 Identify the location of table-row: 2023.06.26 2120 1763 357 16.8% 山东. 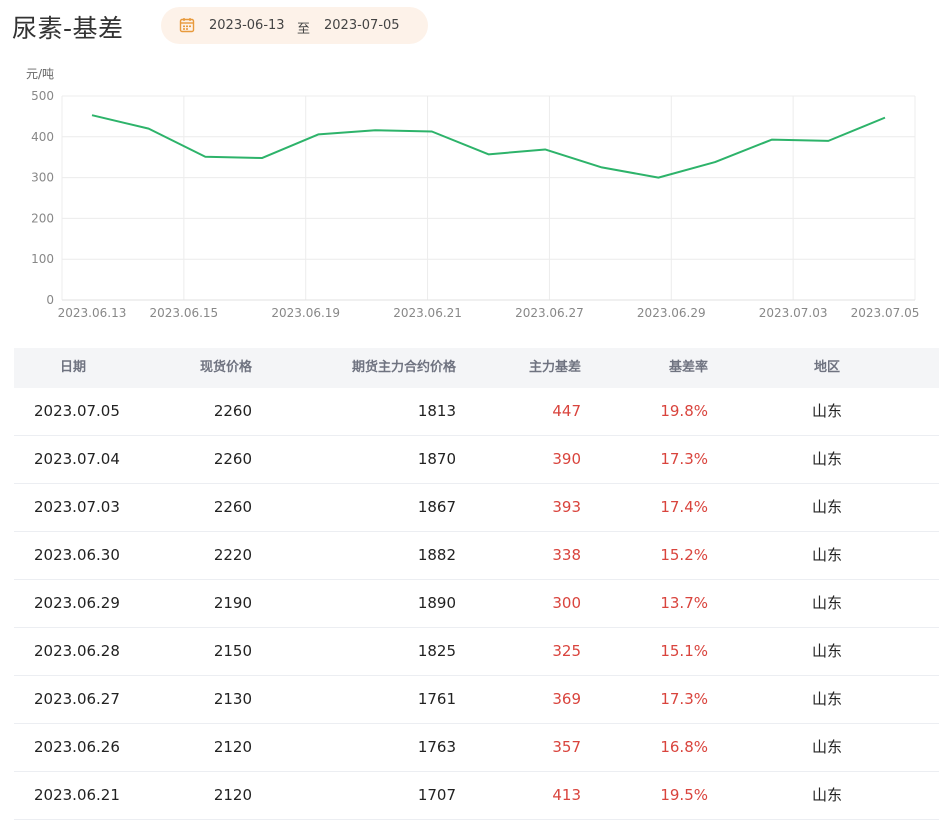
(476, 748).